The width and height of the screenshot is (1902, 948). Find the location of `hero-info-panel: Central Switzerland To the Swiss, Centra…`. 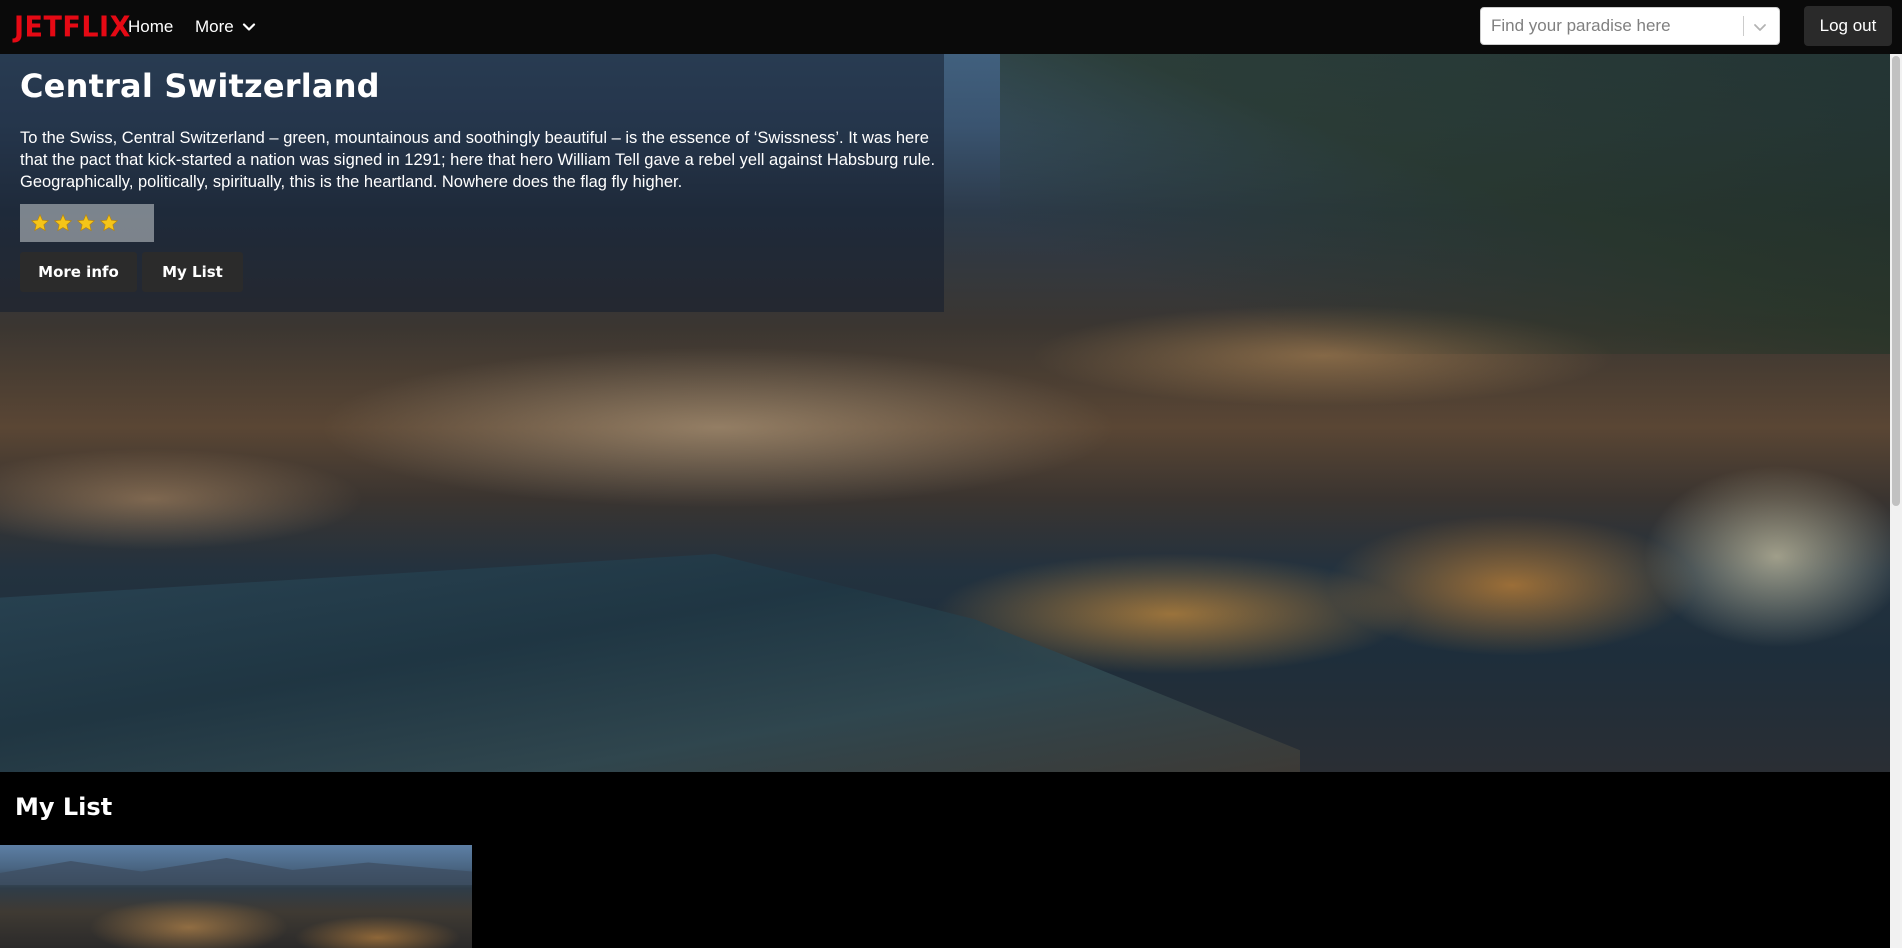

hero-info-panel: Central Switzerland To the Swiss, Centra… is located at coordinates (472, 183).